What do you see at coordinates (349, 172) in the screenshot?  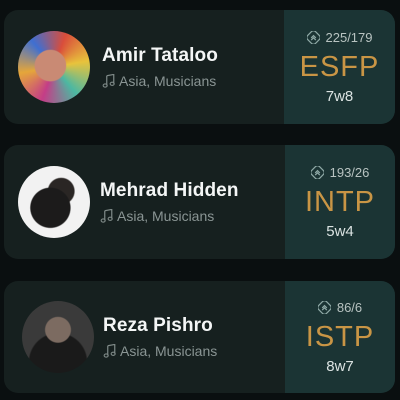 I see `vote-count-label: 193/26` at bounding box center [349, 172].